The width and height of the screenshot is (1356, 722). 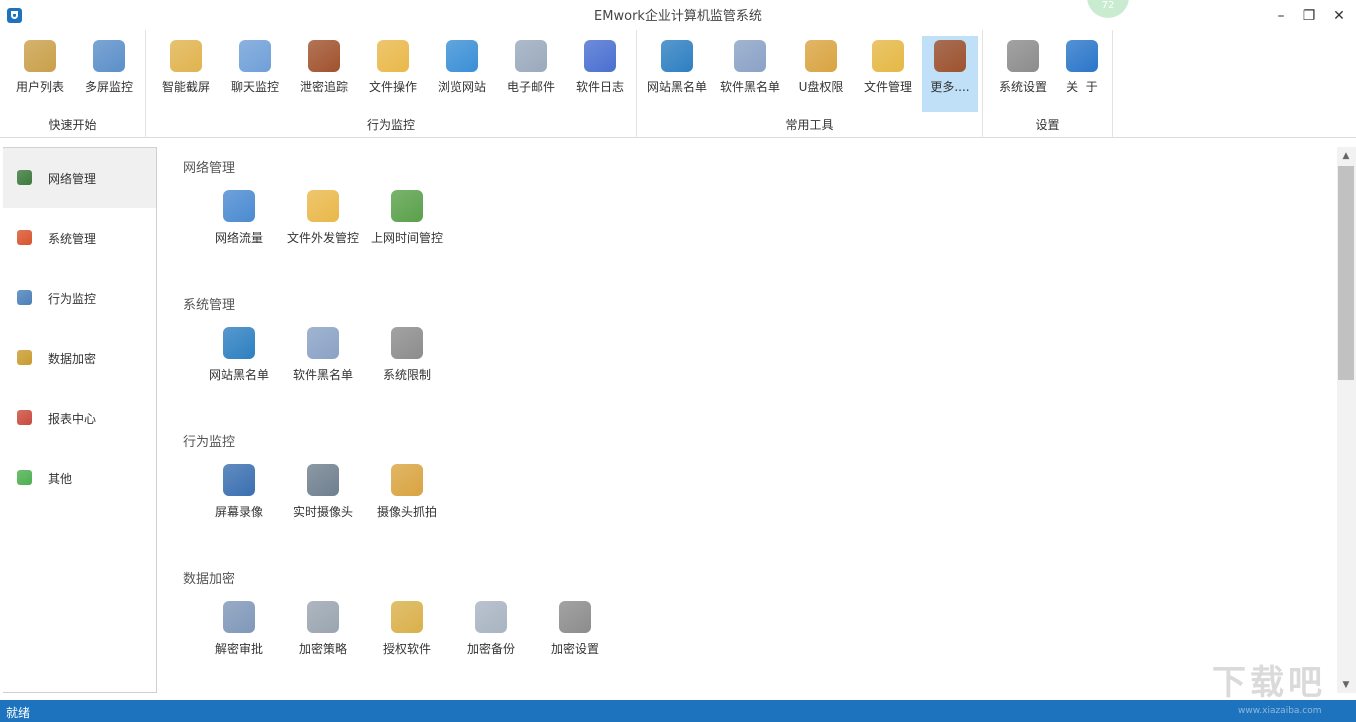 I want to click on users-icon, so click(x=40, y=56).